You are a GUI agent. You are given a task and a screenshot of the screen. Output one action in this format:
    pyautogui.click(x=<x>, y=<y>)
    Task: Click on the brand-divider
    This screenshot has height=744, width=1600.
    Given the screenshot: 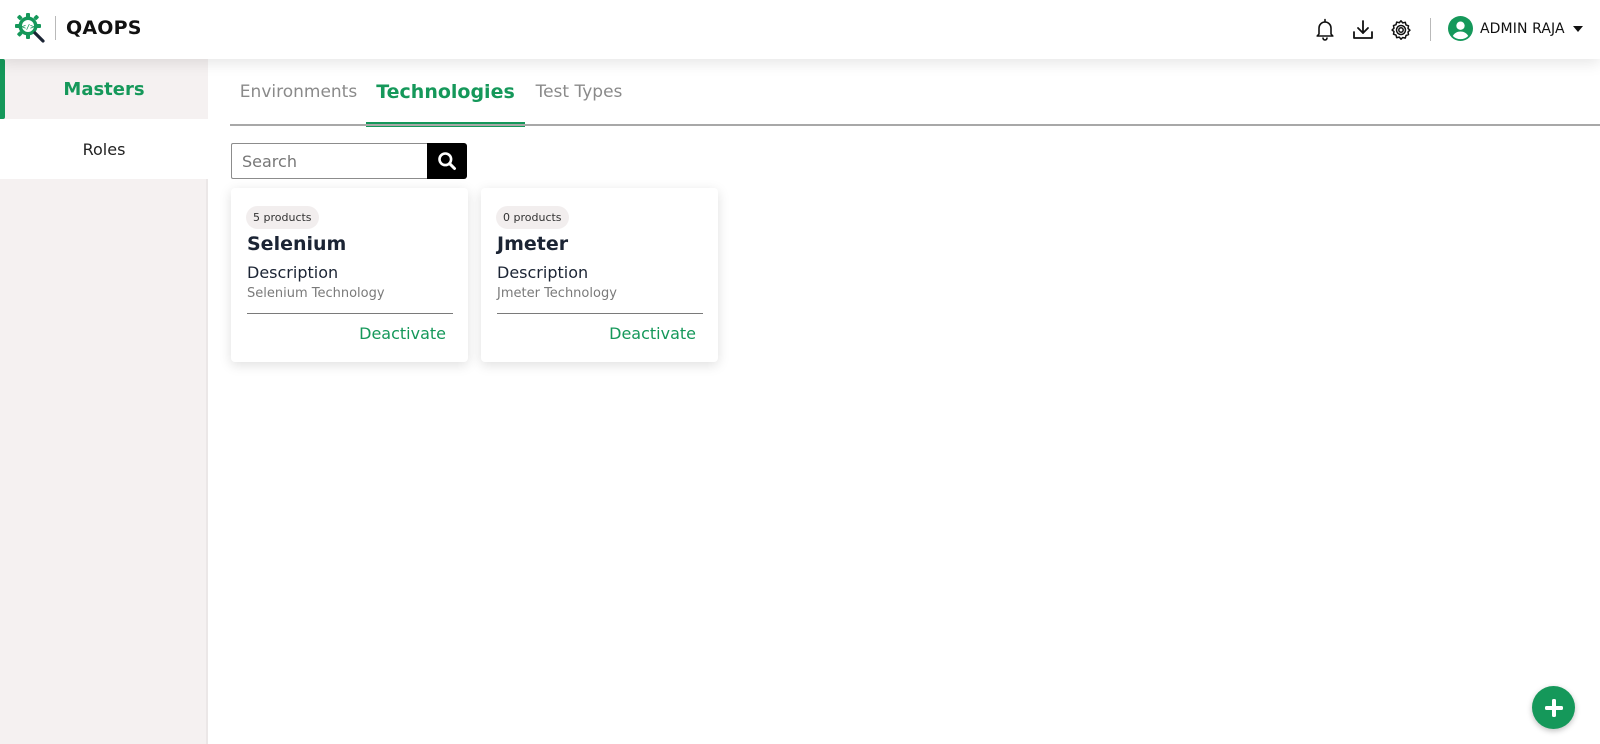 What is the action you would take?
    pyautogui.click(x=55, y=28)
    